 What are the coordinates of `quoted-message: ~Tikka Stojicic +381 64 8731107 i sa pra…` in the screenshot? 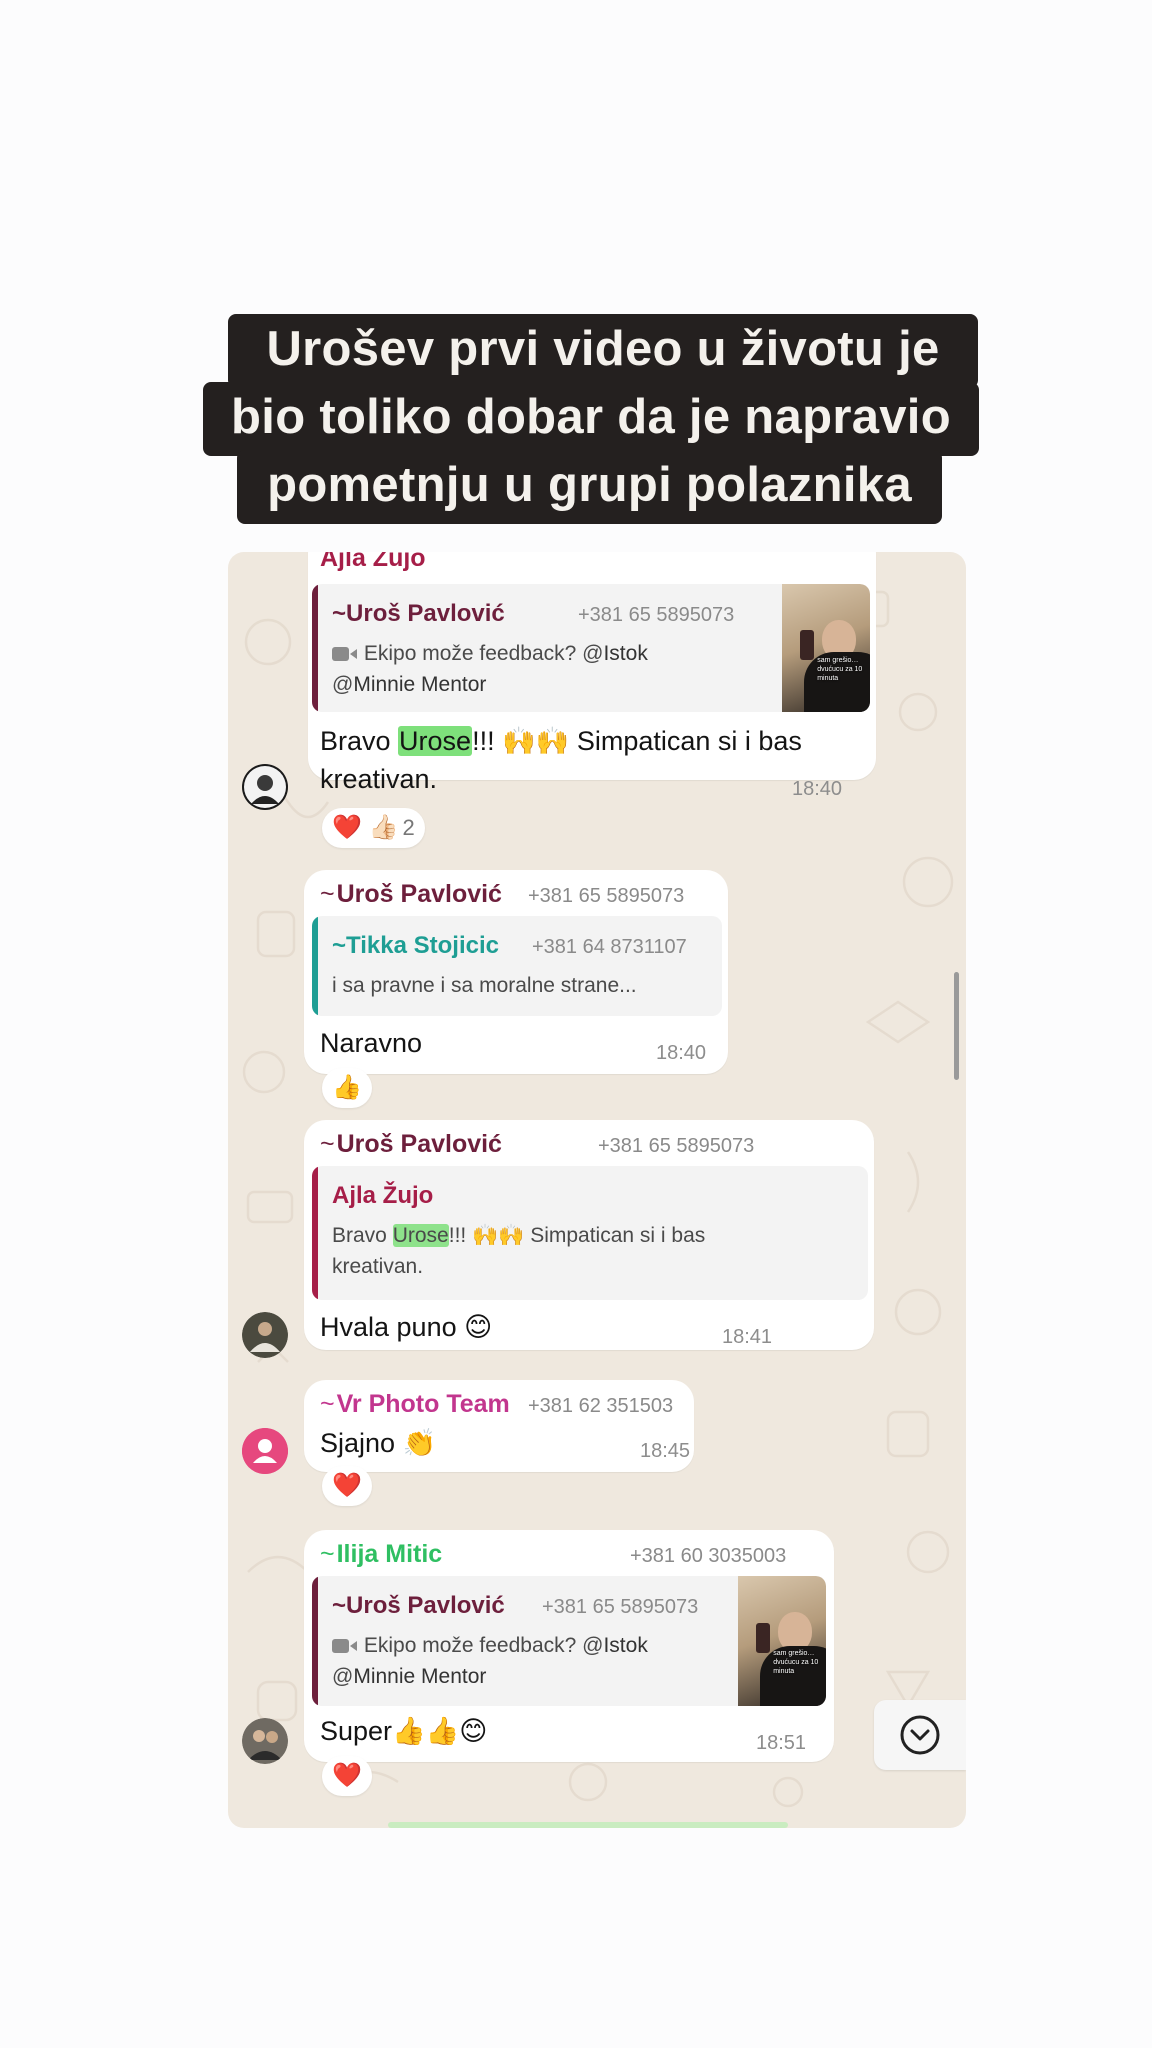 It's located at (517, 966).